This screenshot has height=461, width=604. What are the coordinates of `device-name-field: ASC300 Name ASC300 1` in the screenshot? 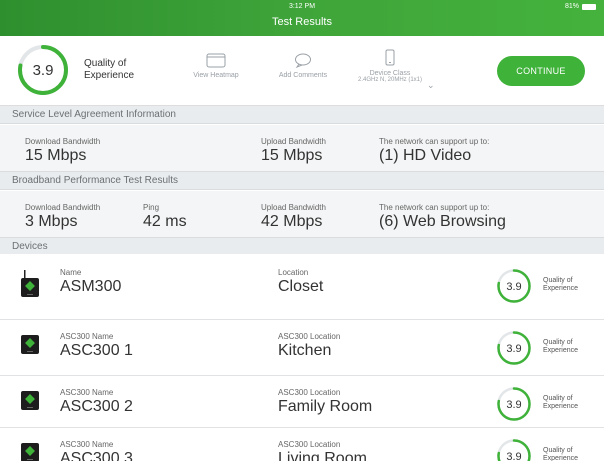 It's located at (96, 346).